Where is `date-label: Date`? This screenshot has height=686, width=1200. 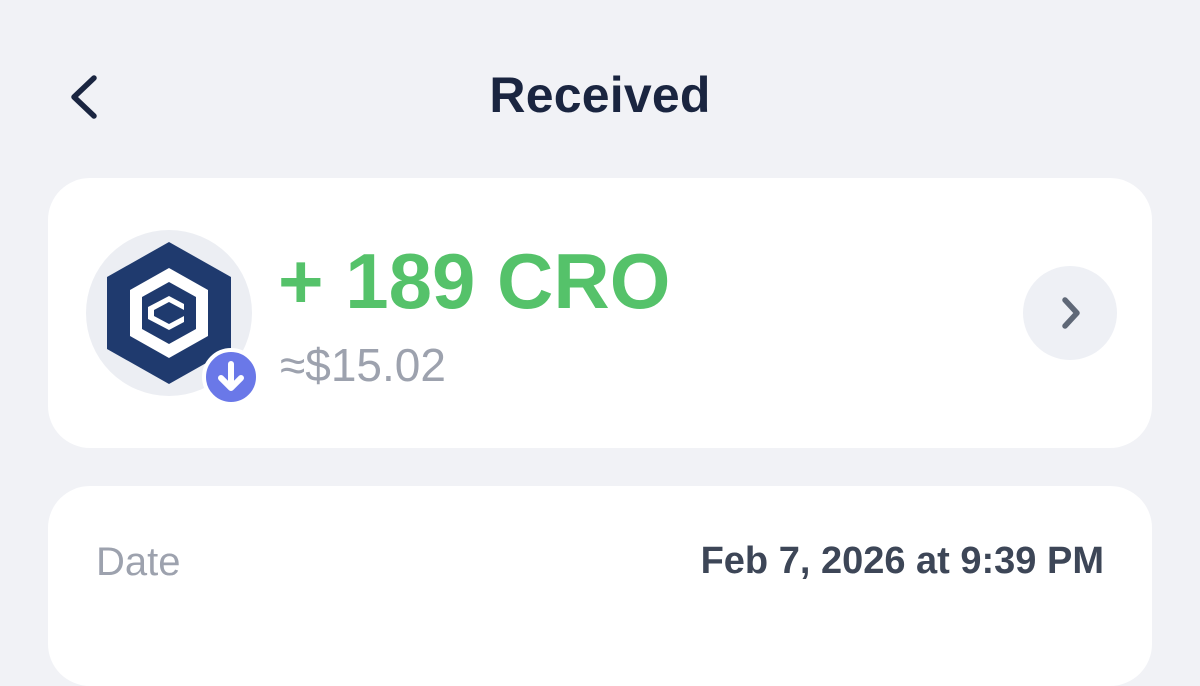
date-label: Date is located at coordinates (138, 562).